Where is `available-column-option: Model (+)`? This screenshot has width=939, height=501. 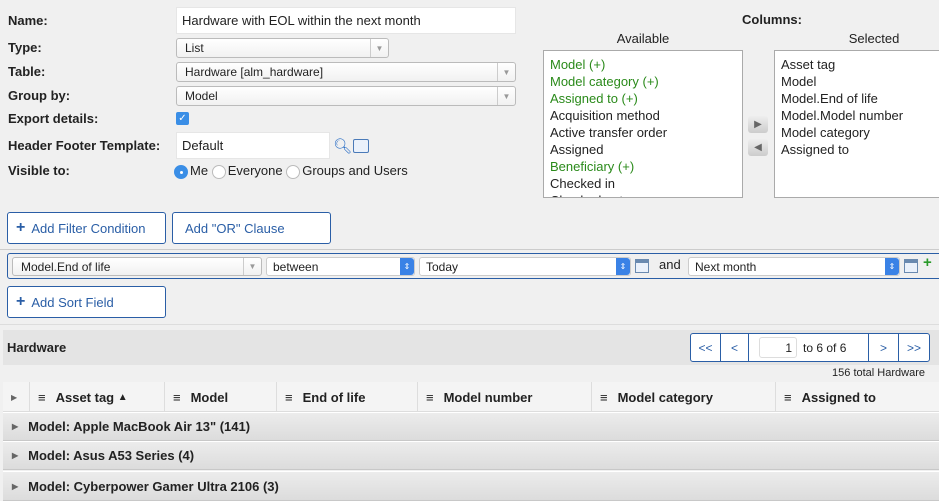
available-column-option: Model (+) is located at coordinates (643, 64).